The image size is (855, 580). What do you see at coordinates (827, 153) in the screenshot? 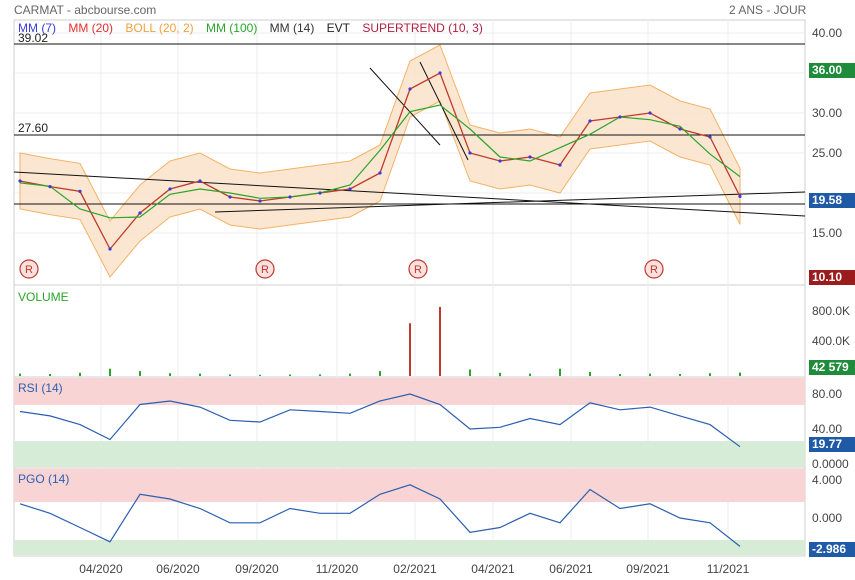
I see `price-tick: 25.00` at bounding box center [827, 153].